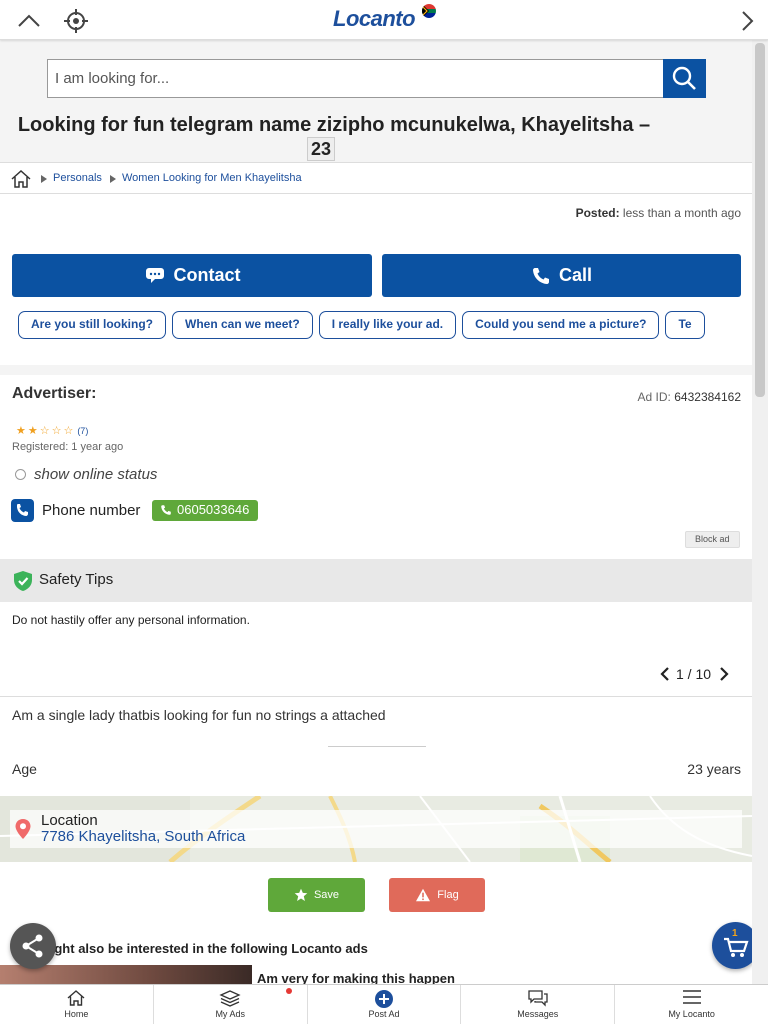 This screenshot has width=768, height=1024. I want to click on location-label: Location, so click(69, 820).